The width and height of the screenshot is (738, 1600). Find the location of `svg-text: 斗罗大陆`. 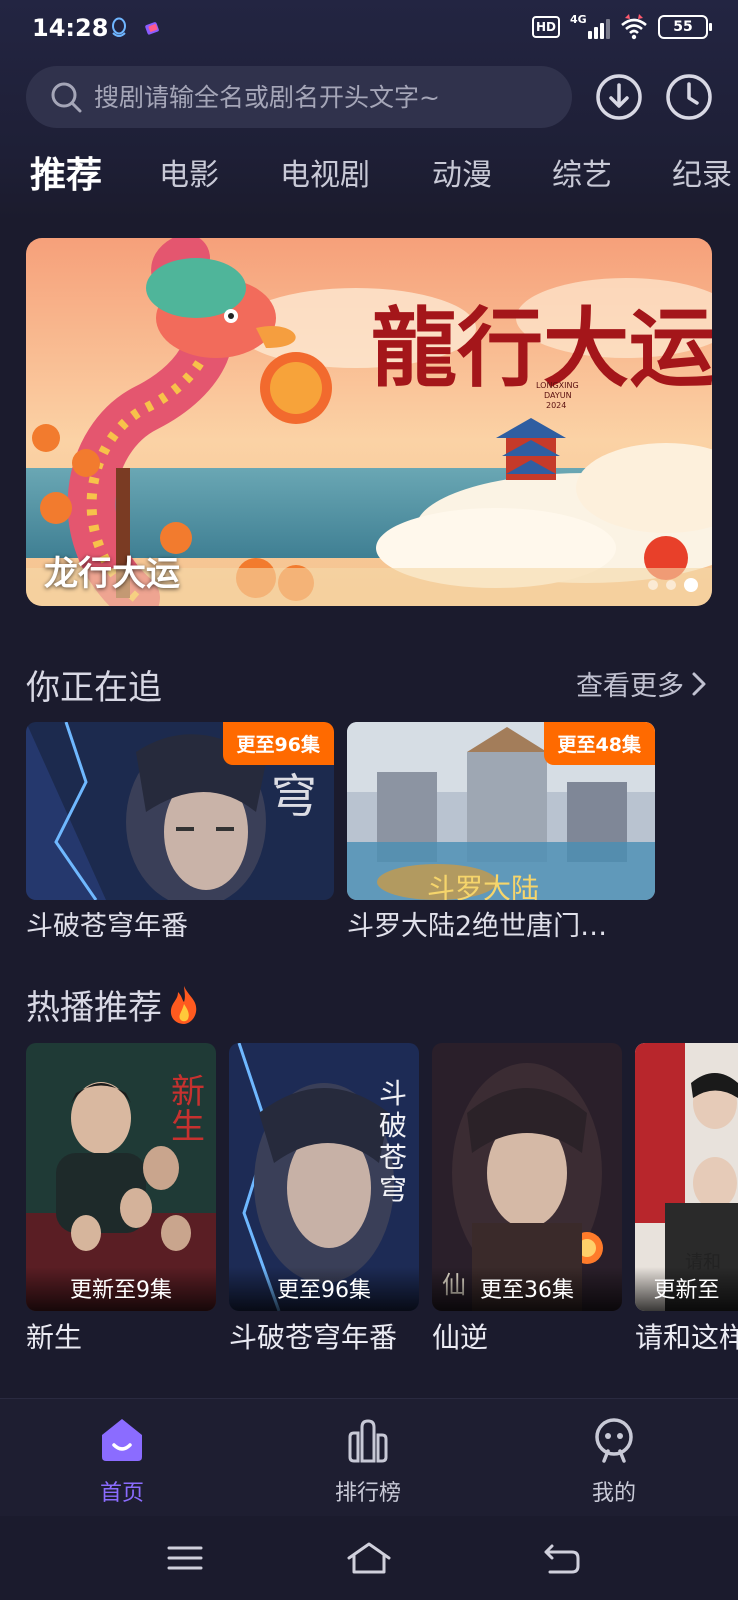

svg-text: 斗罗大陆 is located at coordinates (483, 886).